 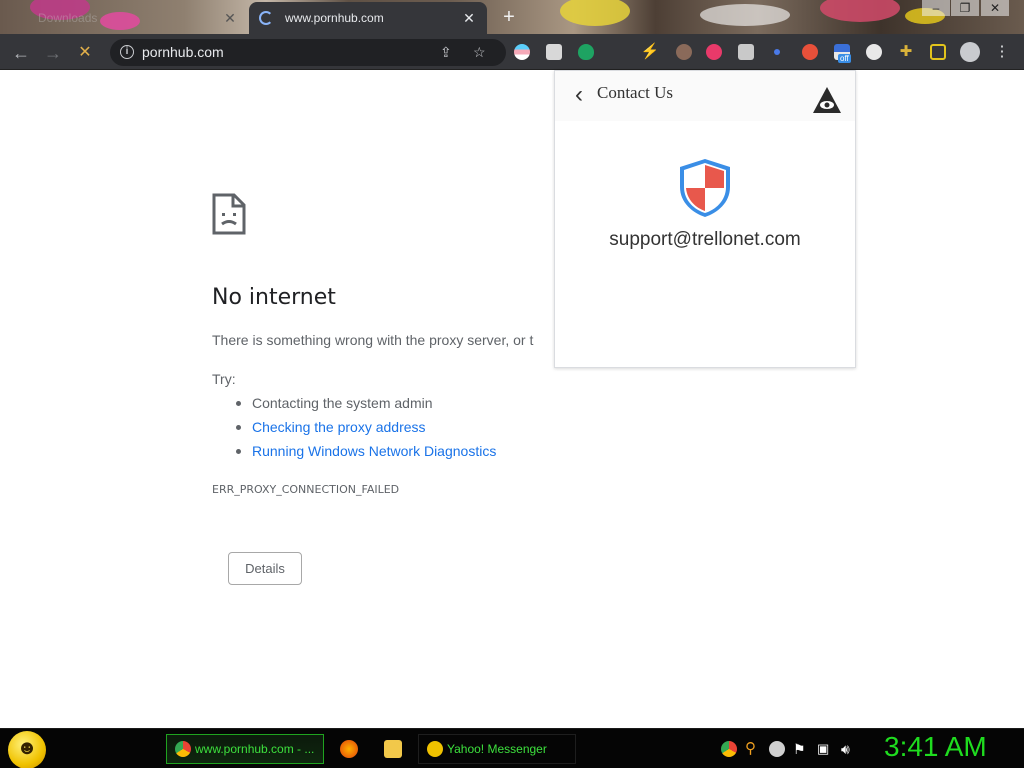 What do you see at coordinates (938, 52) in the screenshot?
I see `sidebar-icon` at bounding box center [938, 52].